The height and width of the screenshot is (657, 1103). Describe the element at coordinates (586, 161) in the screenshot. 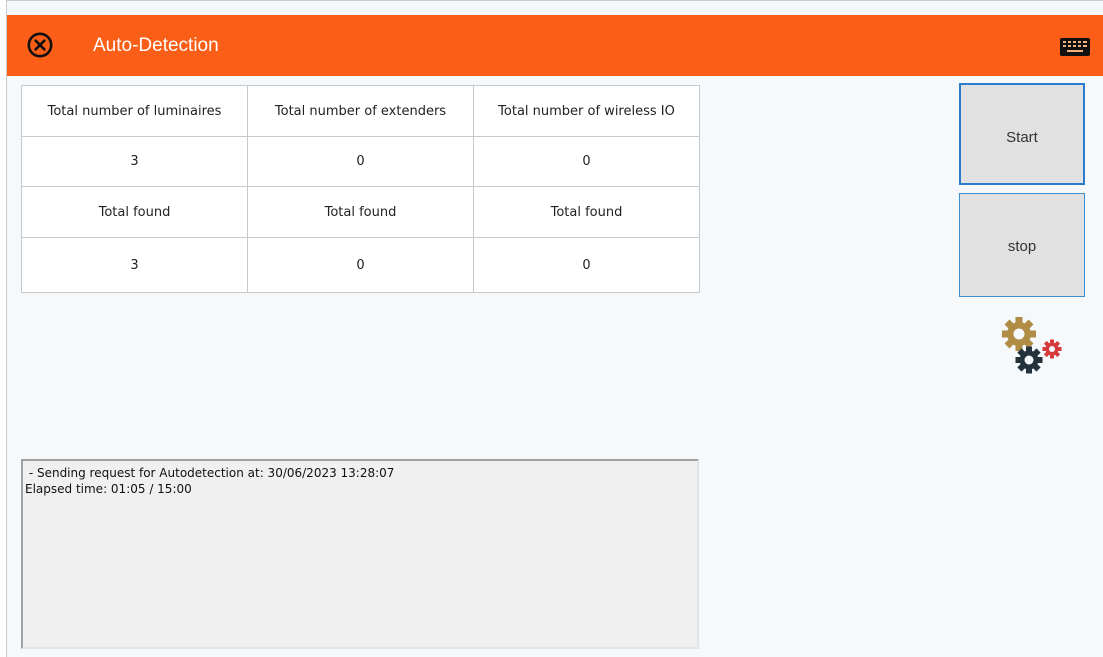

I see `total-wireless-io: 0` at that location.